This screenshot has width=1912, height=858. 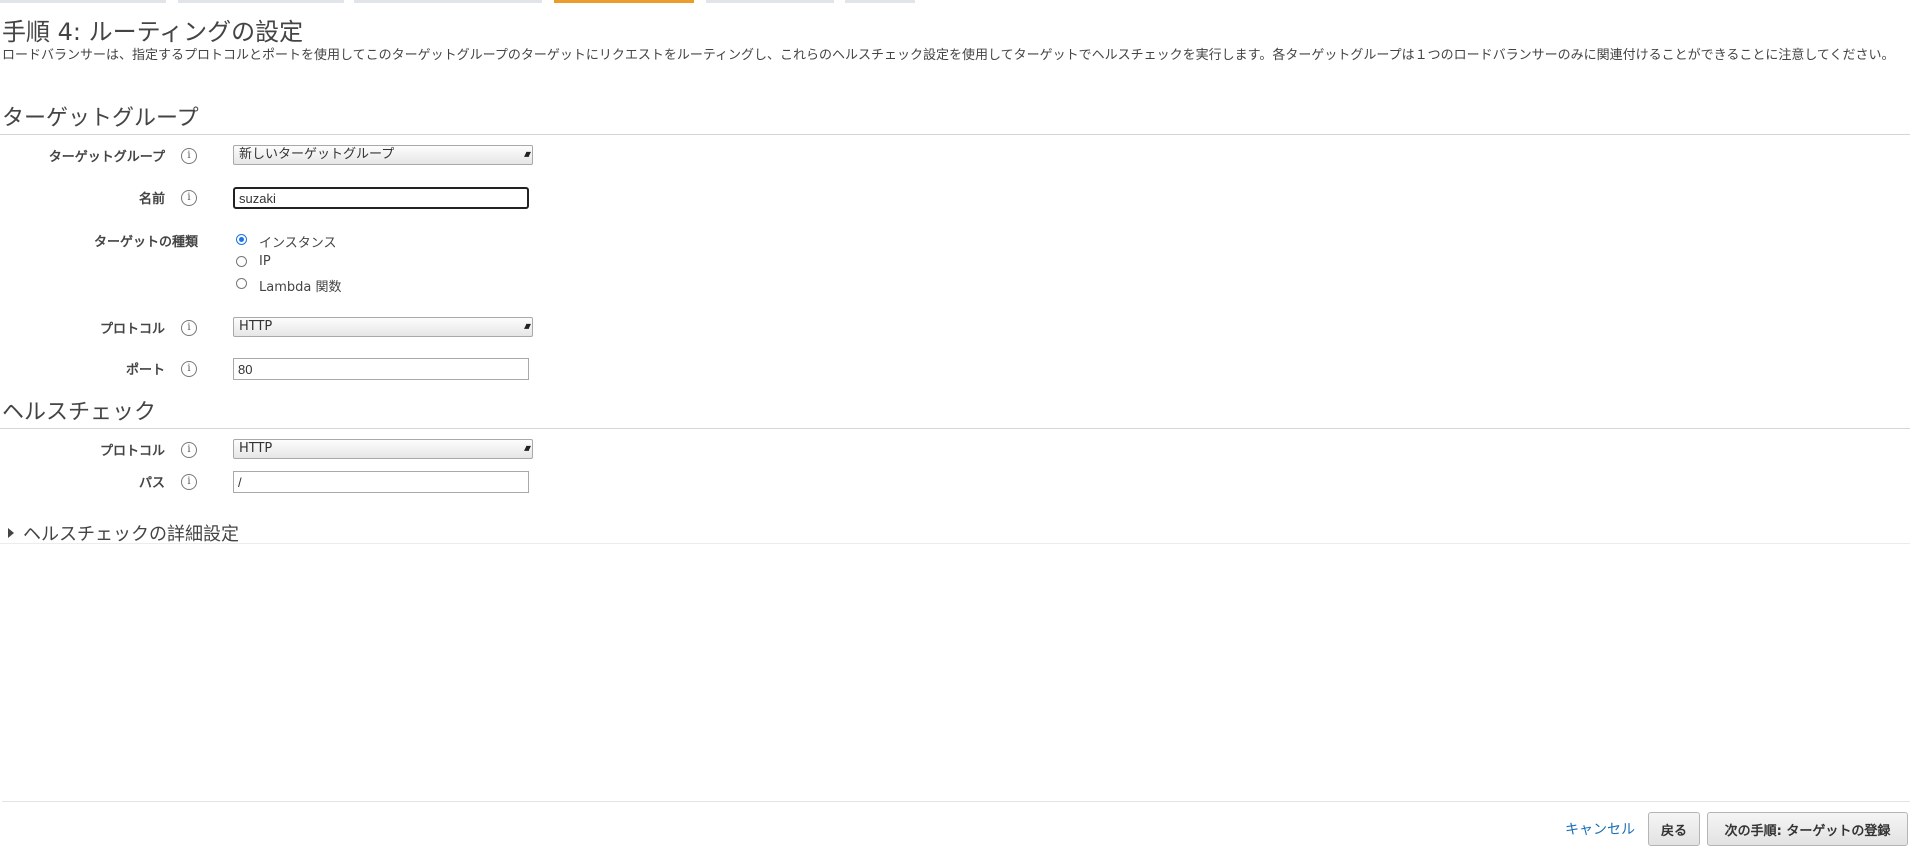 I want to click on protocol-label: プロトコル, so click(x=132, y=329).